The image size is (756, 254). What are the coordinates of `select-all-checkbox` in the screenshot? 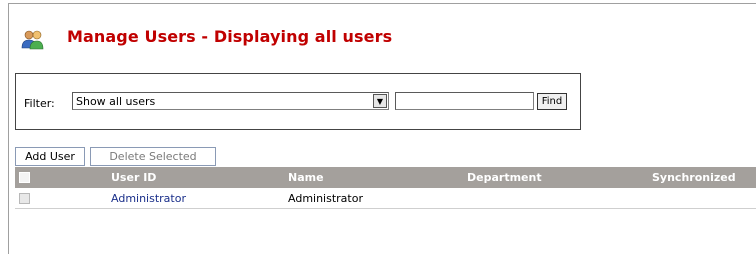 It's located at (24, 177).